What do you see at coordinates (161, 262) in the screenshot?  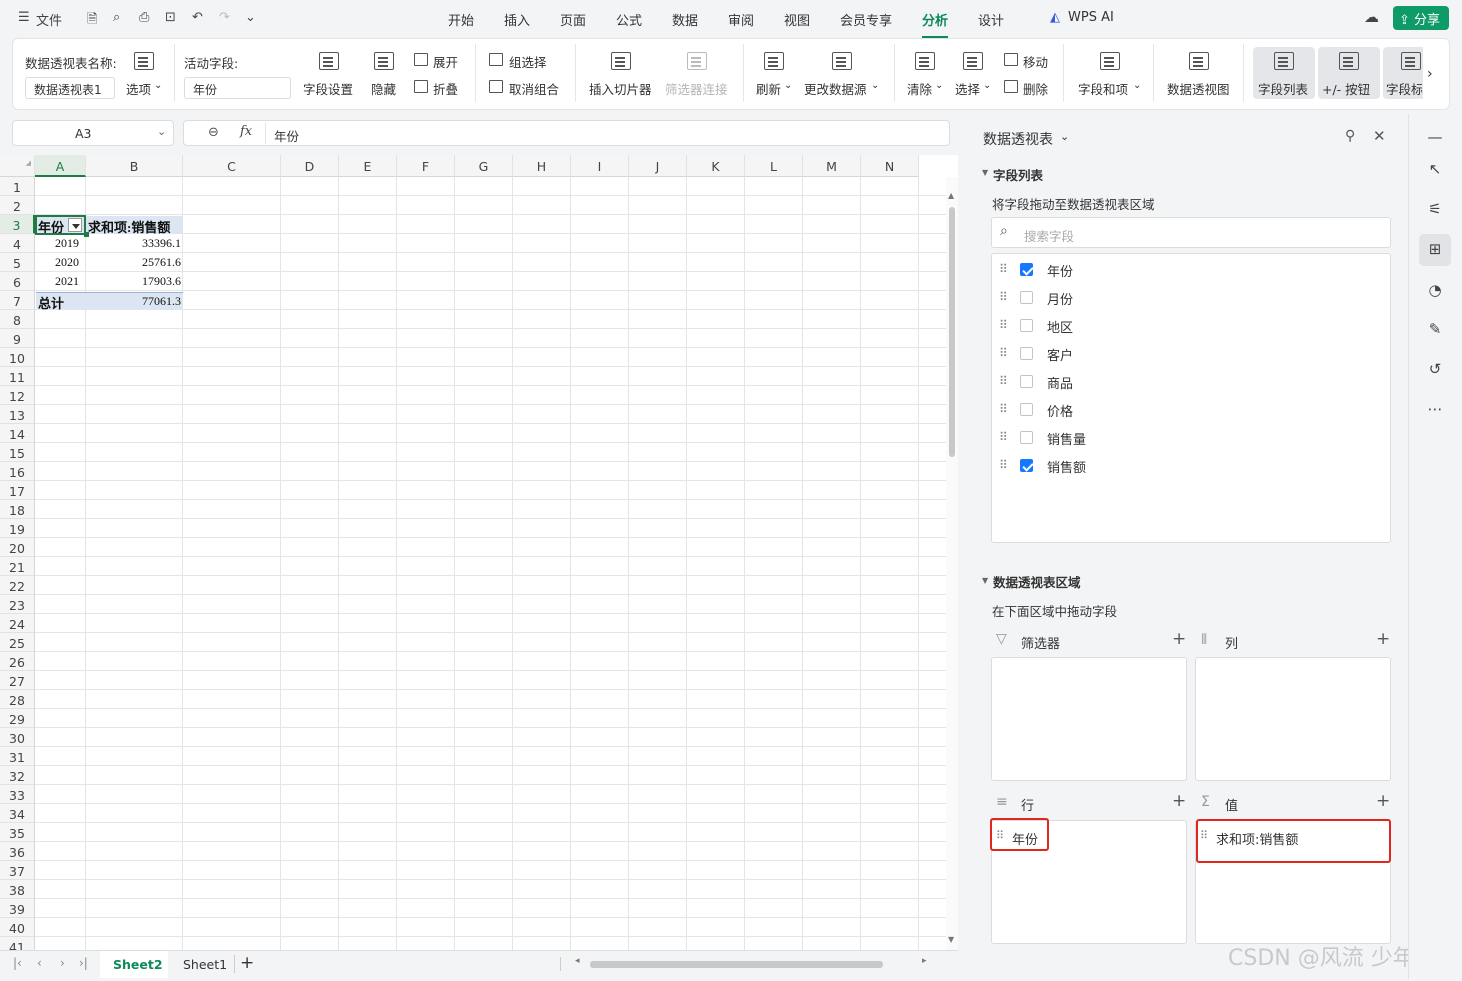 I see `pivot-row-value: 25761.6` at bounding box center [161, 262].